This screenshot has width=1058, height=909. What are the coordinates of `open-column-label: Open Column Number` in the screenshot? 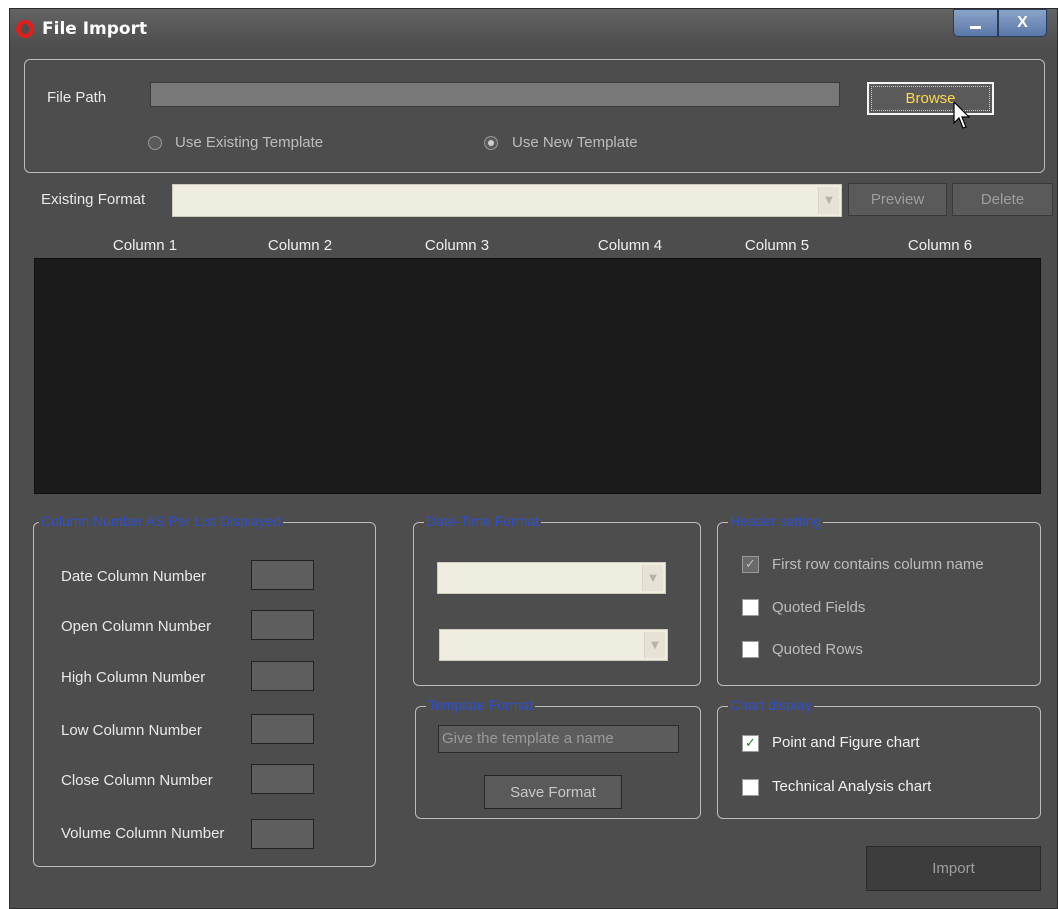 It's located at (136, 626).